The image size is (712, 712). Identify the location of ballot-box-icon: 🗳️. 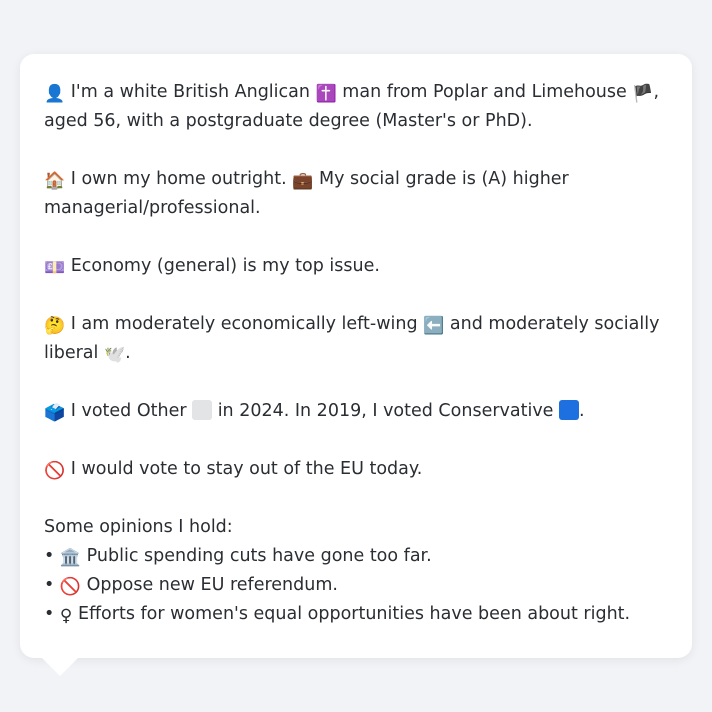
(55, 413).